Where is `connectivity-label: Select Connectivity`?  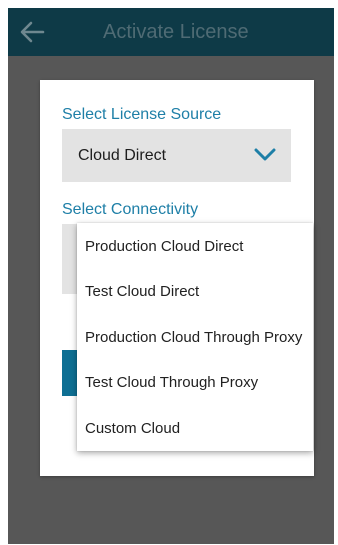
connectivity-label: Select Connectivity is located at coordinates (130, 209).